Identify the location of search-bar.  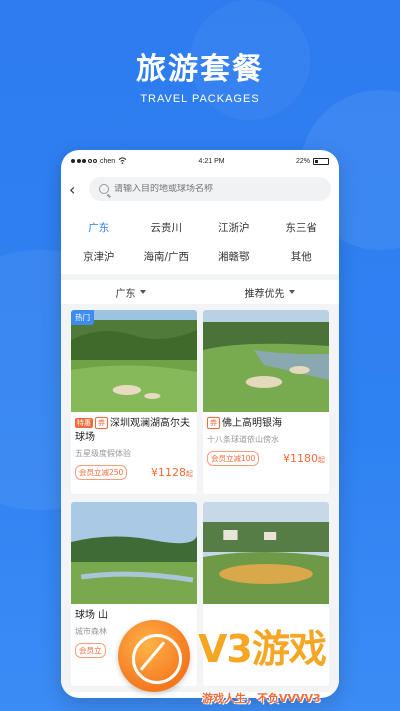
(210, 189).